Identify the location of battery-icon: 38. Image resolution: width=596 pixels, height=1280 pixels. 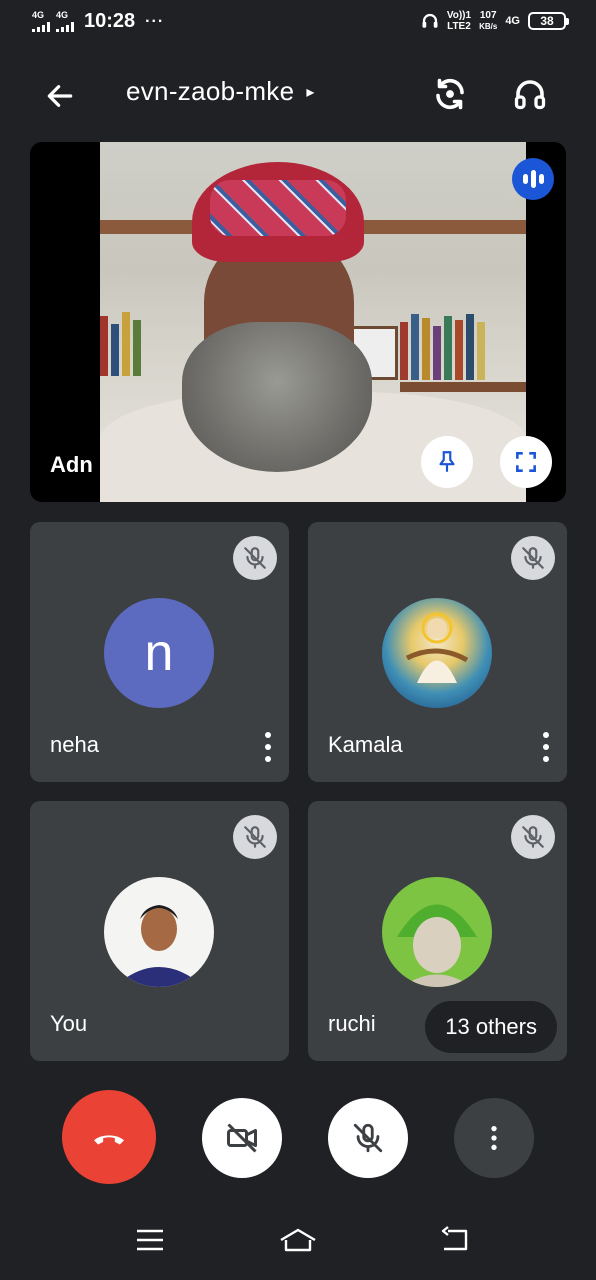
(548, 21).